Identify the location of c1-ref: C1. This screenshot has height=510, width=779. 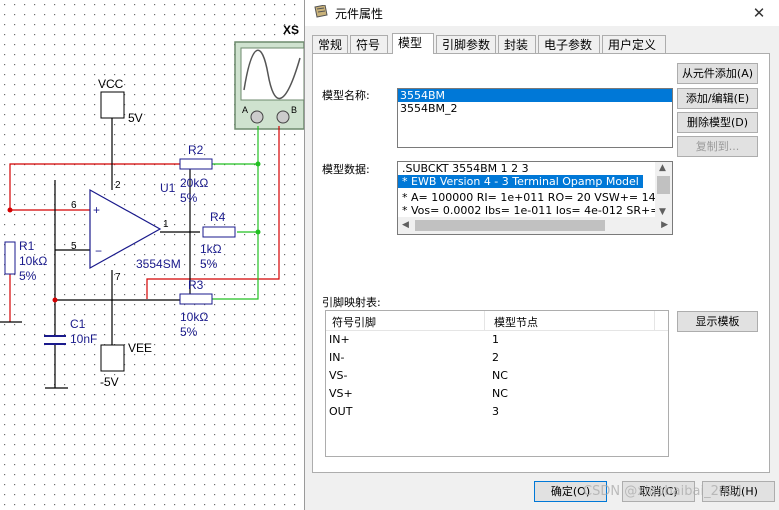
(78, 324).